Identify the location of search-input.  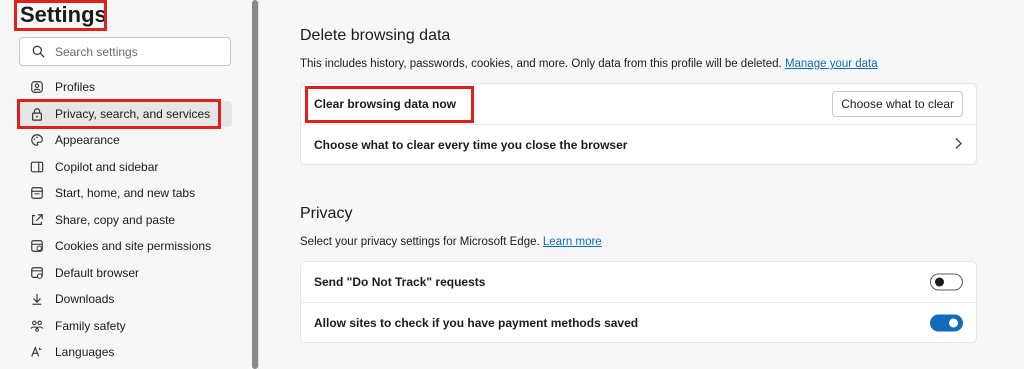
(140, 51).